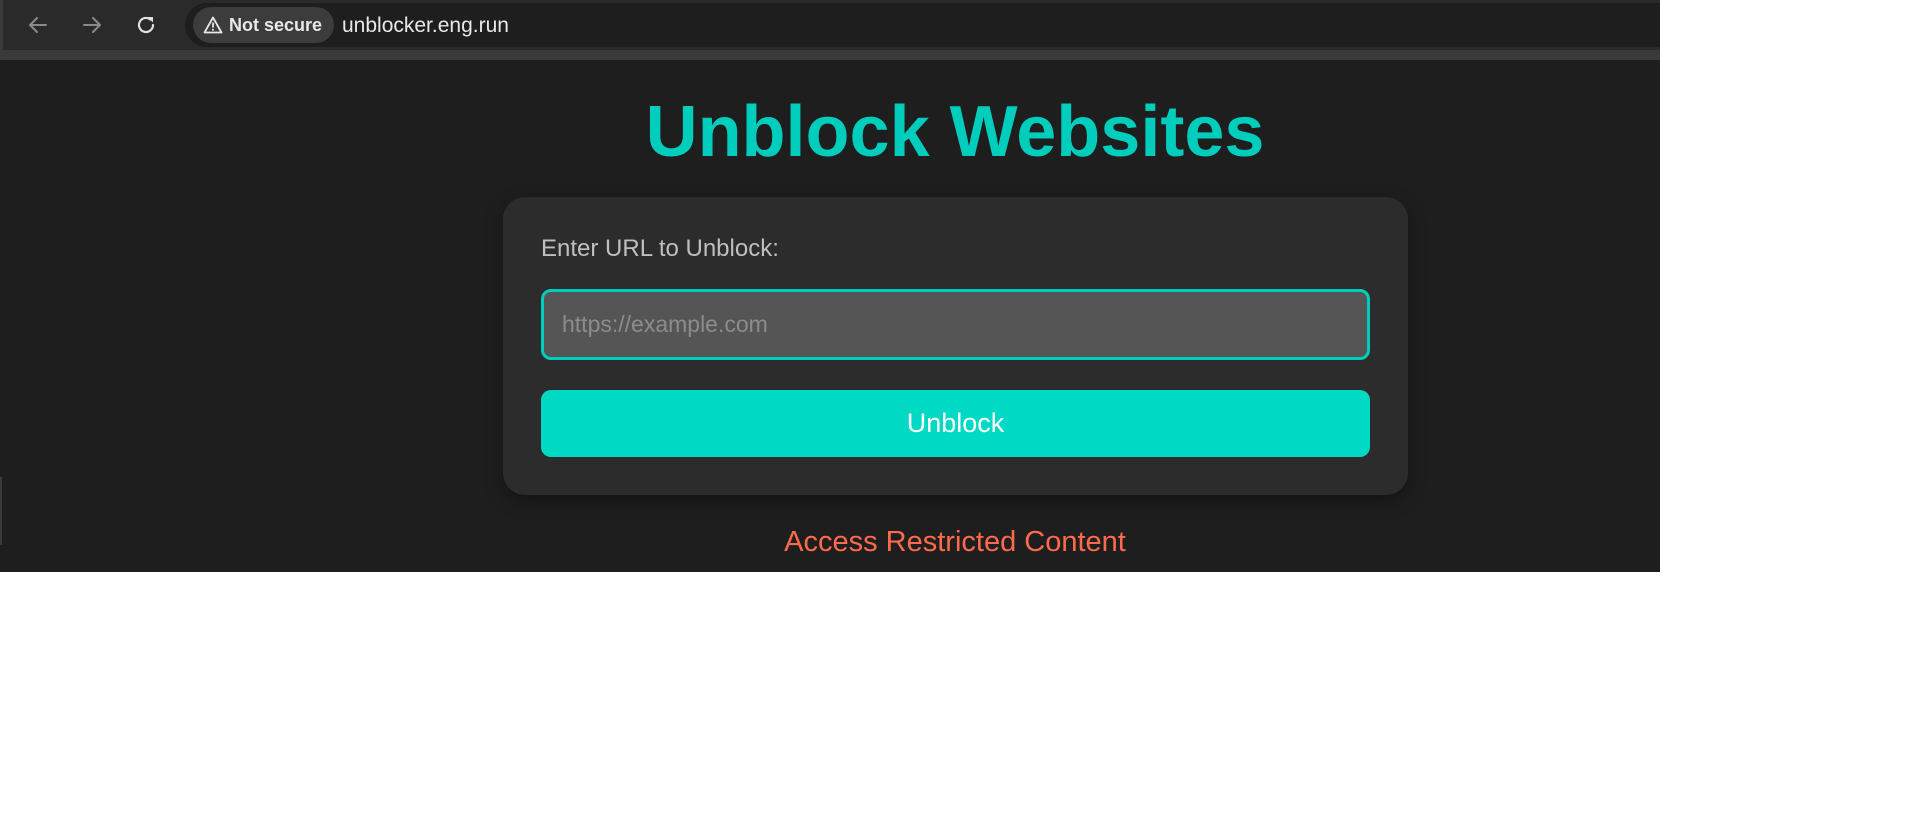 The image size is (1914, 820). What do you see at coordinates (955, 542) in the screenshot?
I see `access-restricted-text: Access Restricted Content` at bounding box center [955, 542].